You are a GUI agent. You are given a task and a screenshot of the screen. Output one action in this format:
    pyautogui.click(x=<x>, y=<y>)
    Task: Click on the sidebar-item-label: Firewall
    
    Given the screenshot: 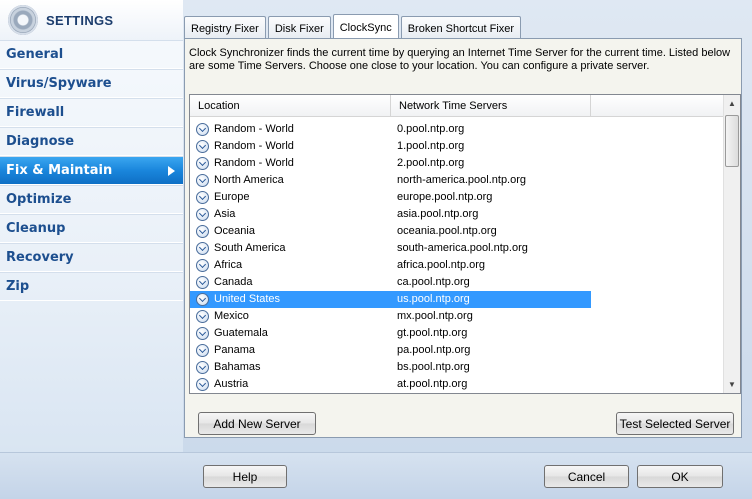 What is the action you would take?
    pyautogui.click(x=35, y=112)
    